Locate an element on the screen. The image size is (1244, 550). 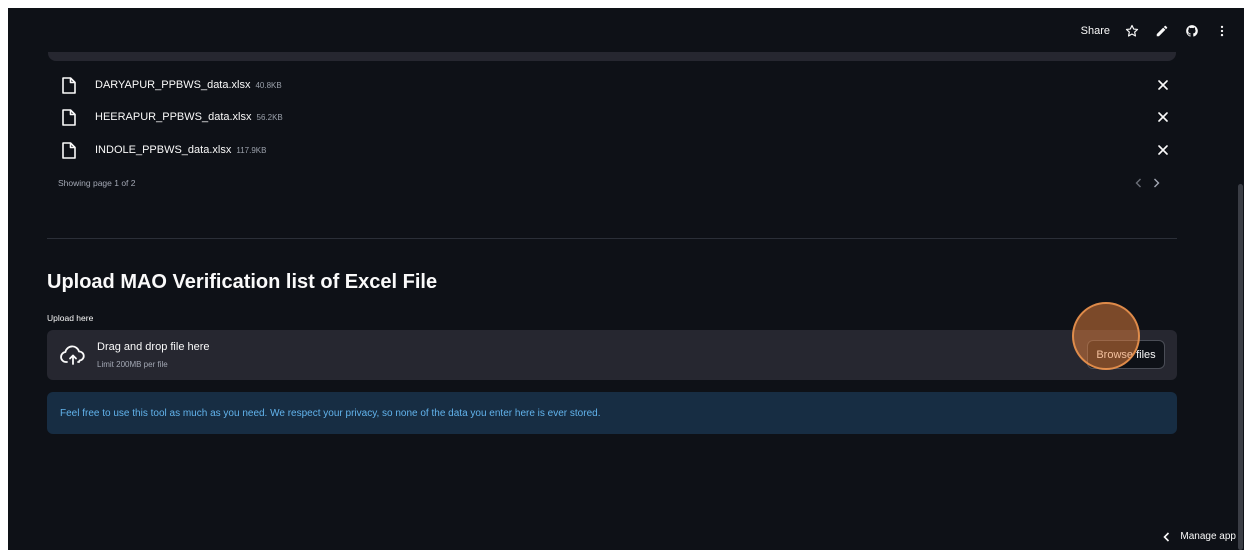
upload-label: Upload here is located at coordinates (70, 318).